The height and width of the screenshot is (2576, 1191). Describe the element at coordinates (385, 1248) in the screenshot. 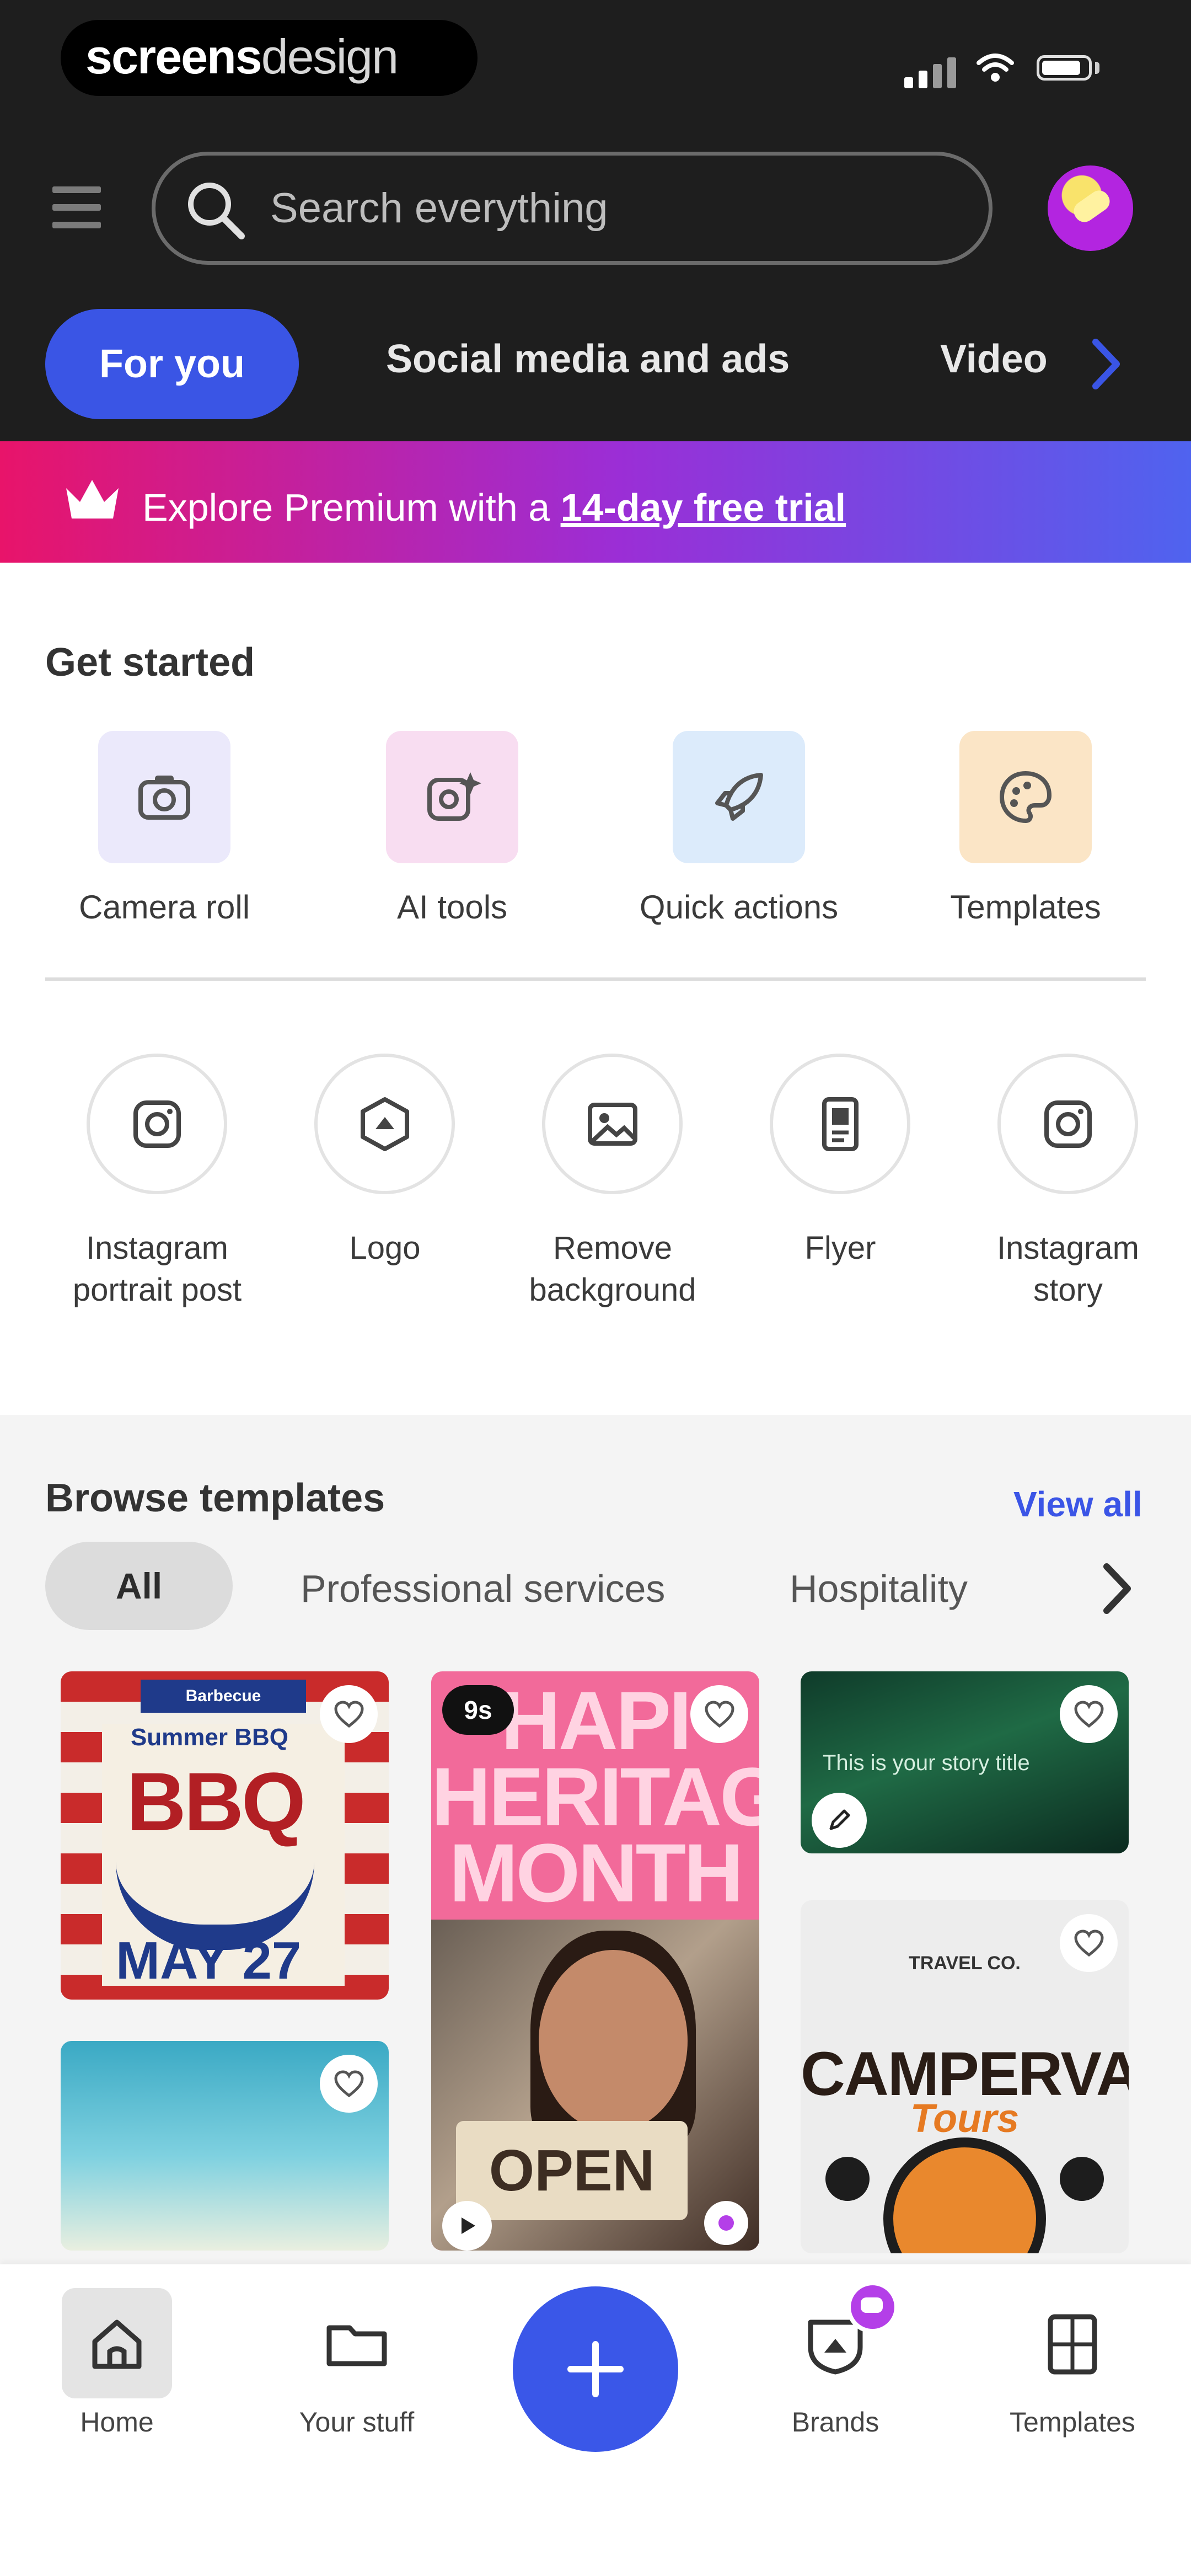

I see `logo-label: Logo` at that location.